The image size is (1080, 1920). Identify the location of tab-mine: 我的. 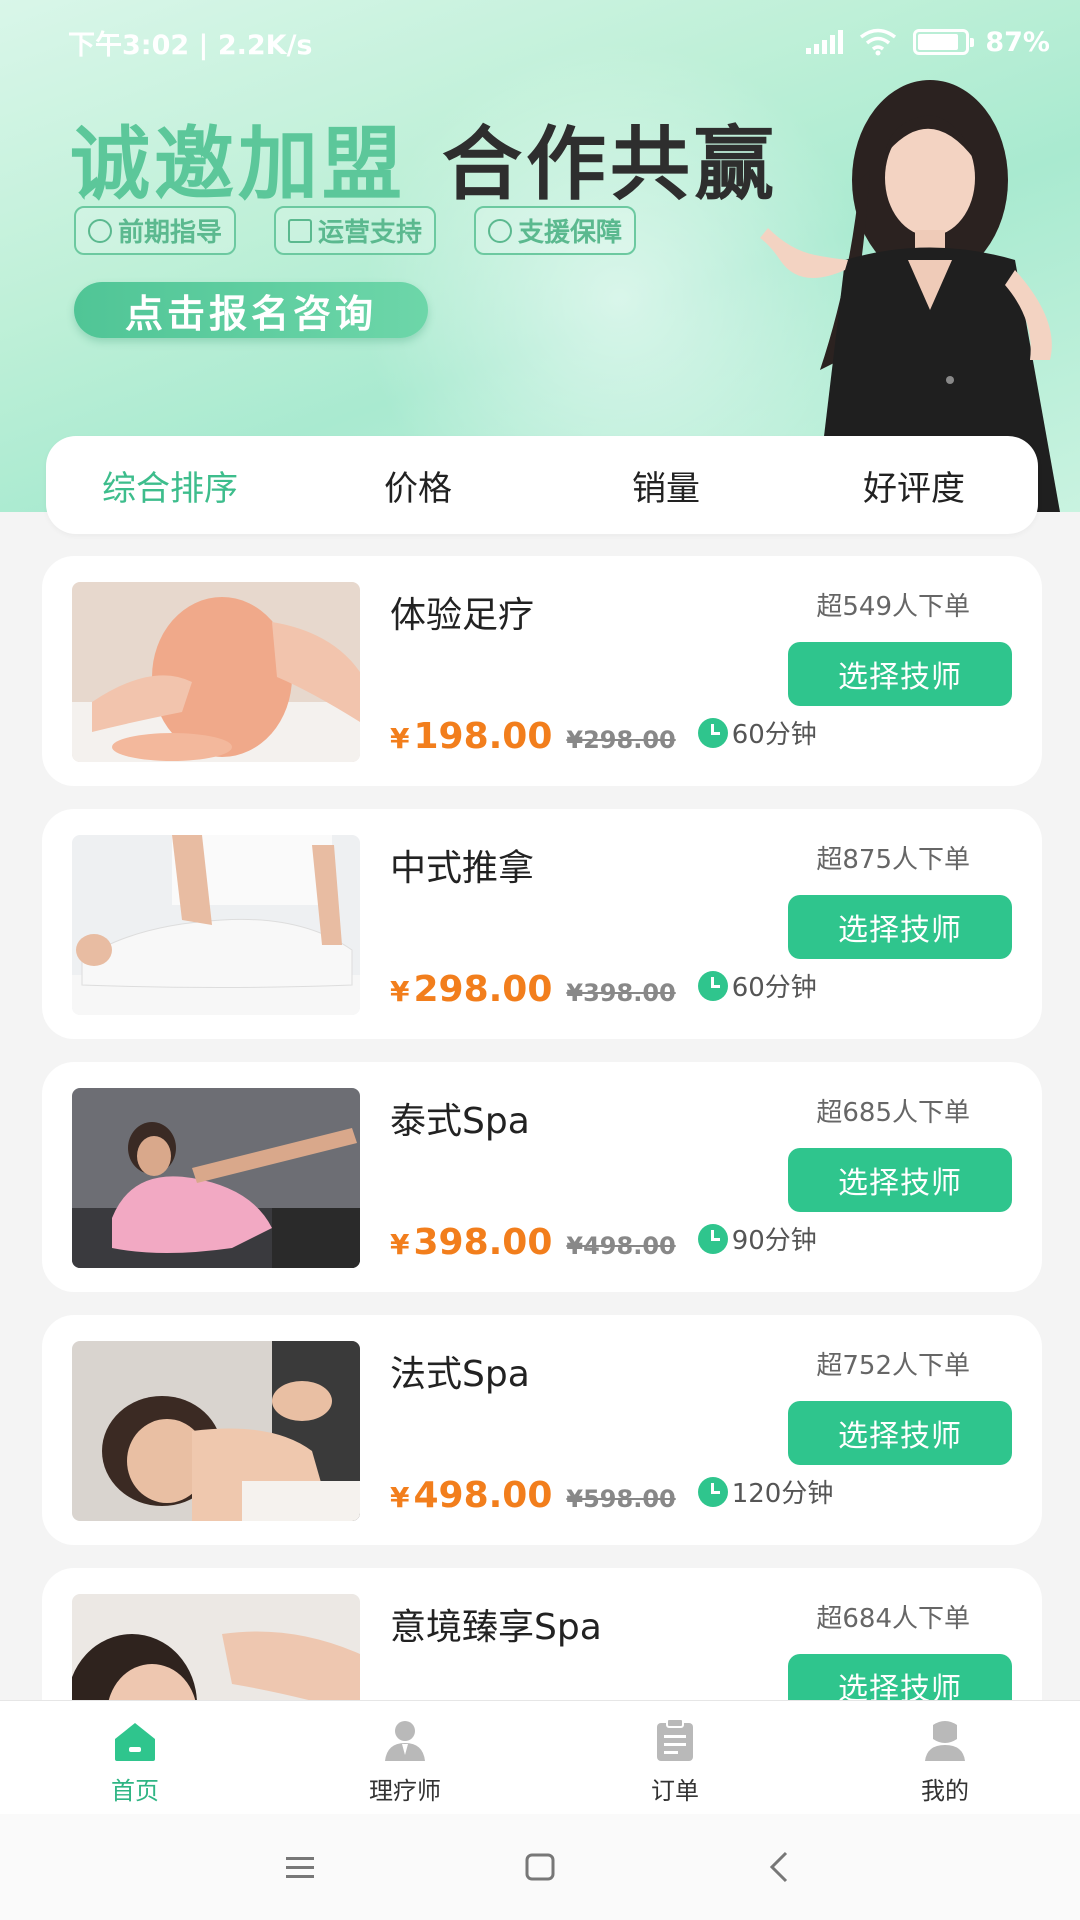
(945, 1757).